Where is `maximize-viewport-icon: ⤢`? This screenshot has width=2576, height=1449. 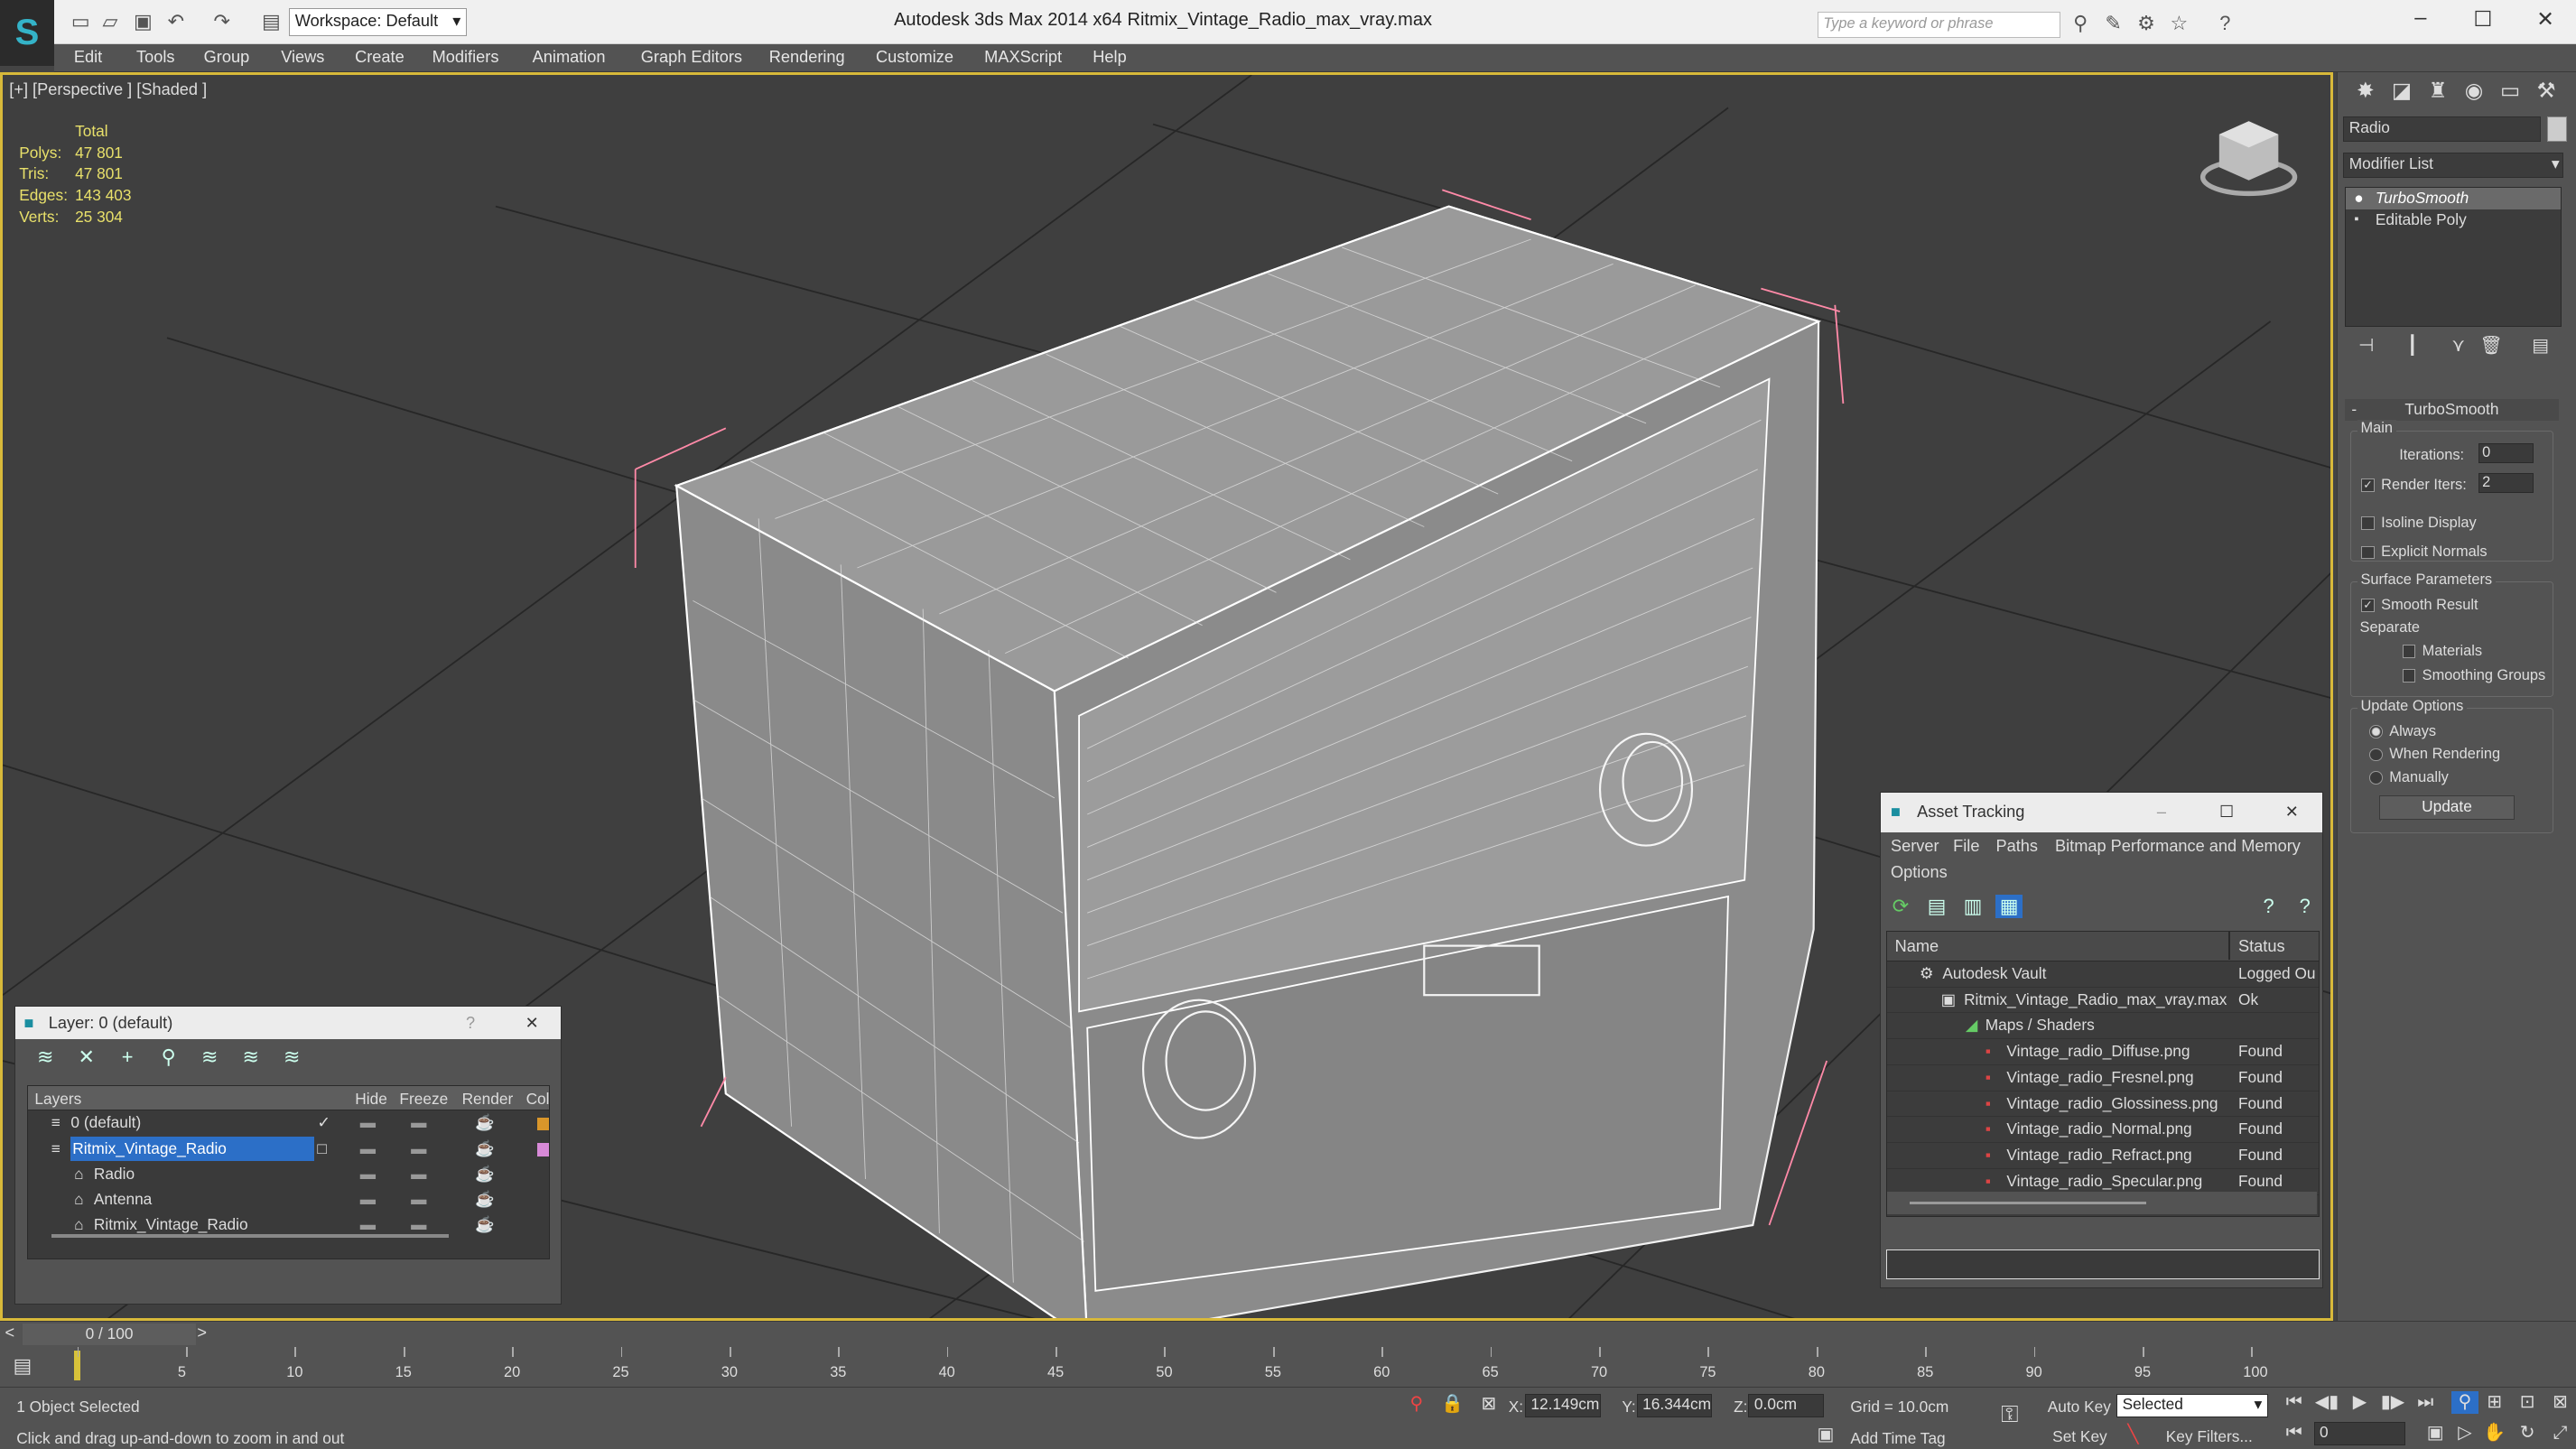
maximize-viewport-icon: ⤢ is located at coordinates (2560, 1433).